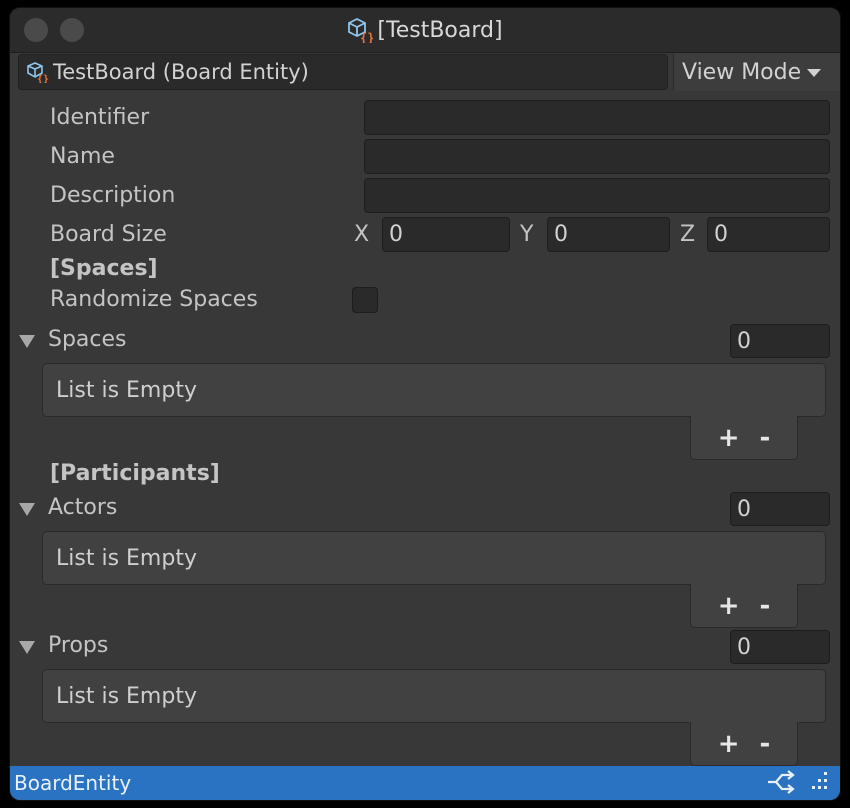 Image resolution: width=850 pixels, height=808 pixels. What do you see at coordinates (181, 72) in the screenshot?
I see `object-field-label: TestBoard (Board Entity)` at bounding box center [181, 72].